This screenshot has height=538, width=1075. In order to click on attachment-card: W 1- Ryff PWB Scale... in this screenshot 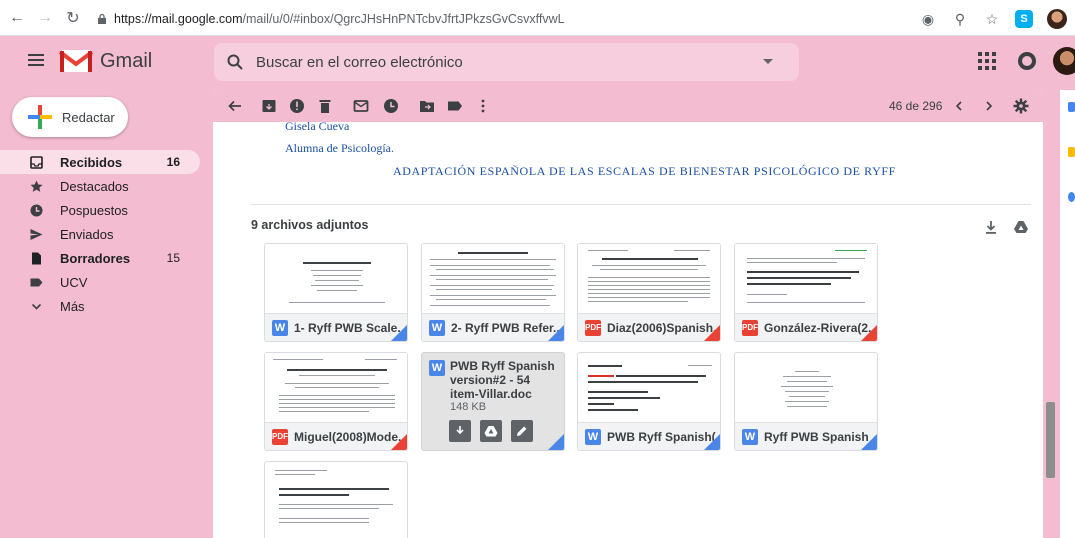, I will do `click(336, 292)`.